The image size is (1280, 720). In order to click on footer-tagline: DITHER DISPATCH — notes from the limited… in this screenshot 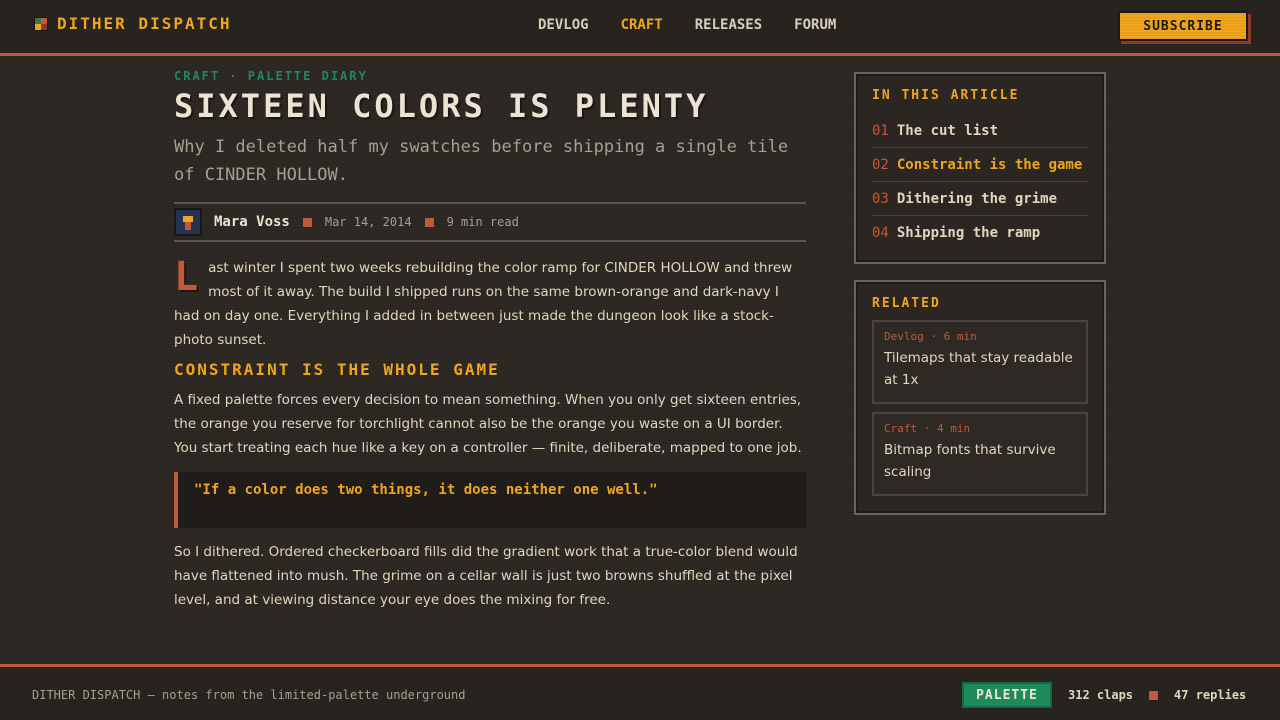, I will do `click(249, 695)`.